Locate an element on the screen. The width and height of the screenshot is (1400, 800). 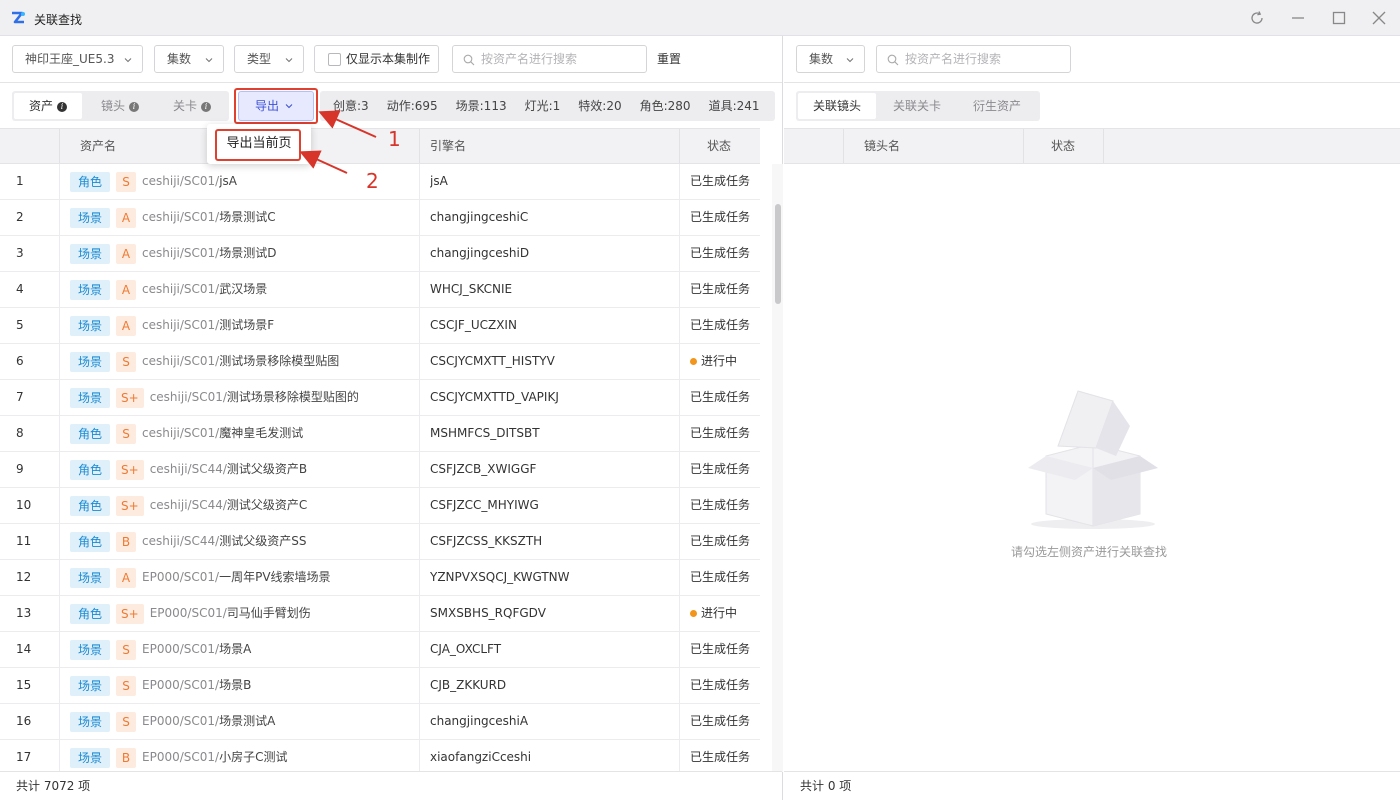
asset-name-cell: 角色 S+ ceshiji/SC44/测试父级资产B is located at coordinates (242, 469).